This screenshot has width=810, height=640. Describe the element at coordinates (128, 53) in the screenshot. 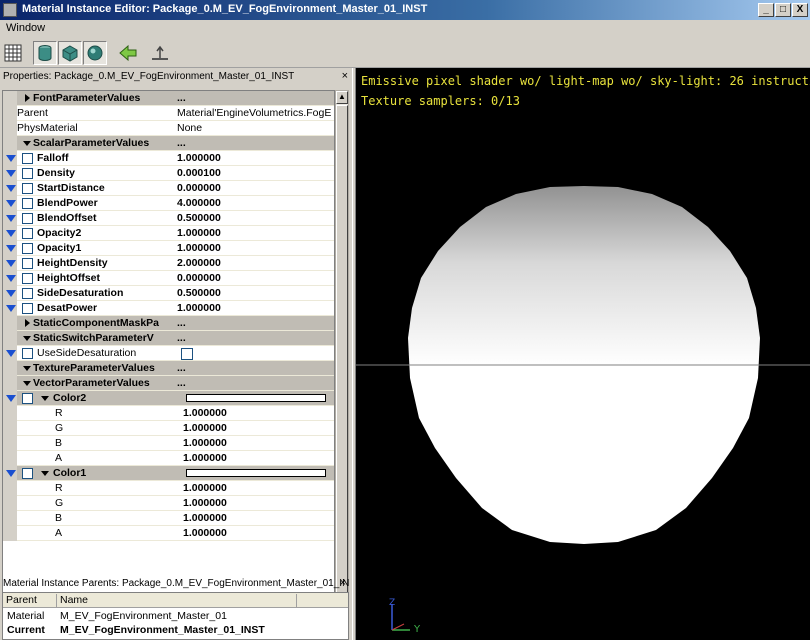

I see `back-arrow-icon` at that location.